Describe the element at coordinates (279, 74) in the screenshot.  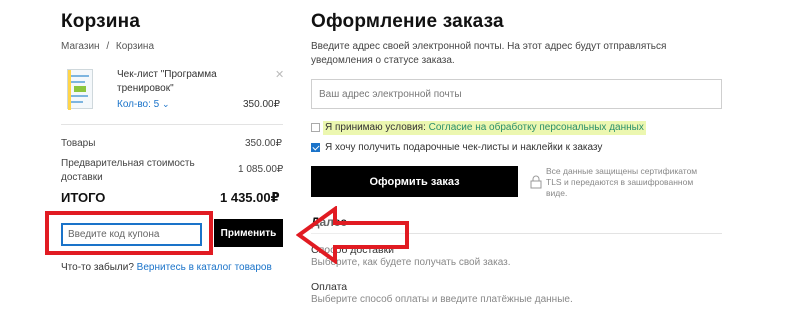
I see `remove-item-icon: ✕` at that location.